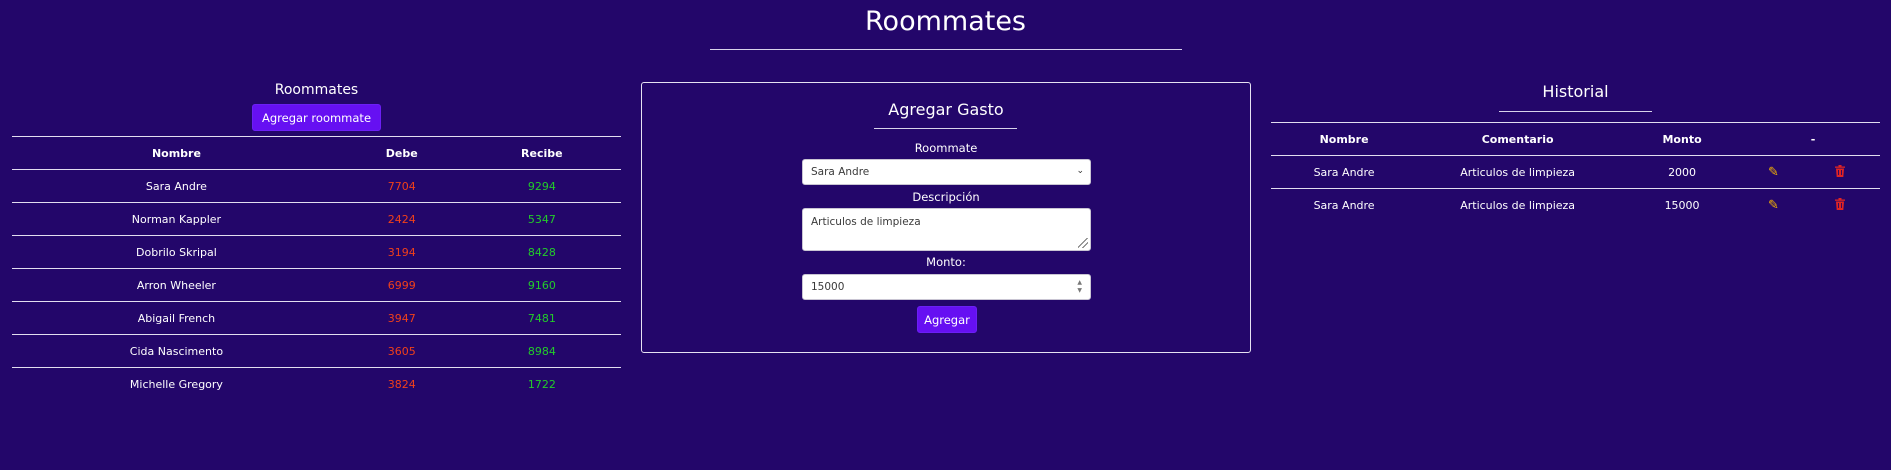 This screenshot has width=1891, height=470. Describe the element at coordinates (541, 252) in the screenshot. I see `roommate-recibe: 8428` at that location.